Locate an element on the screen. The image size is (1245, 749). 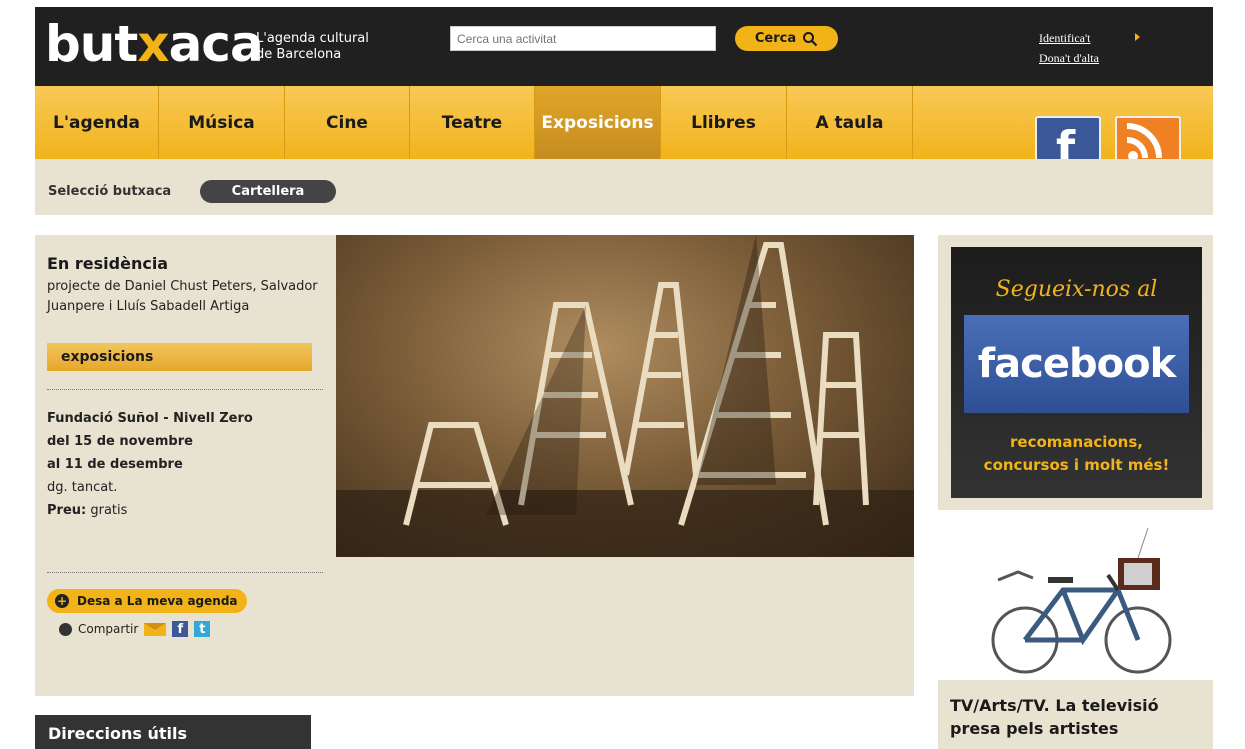
mail-icon is located at coordinates (155, 629).